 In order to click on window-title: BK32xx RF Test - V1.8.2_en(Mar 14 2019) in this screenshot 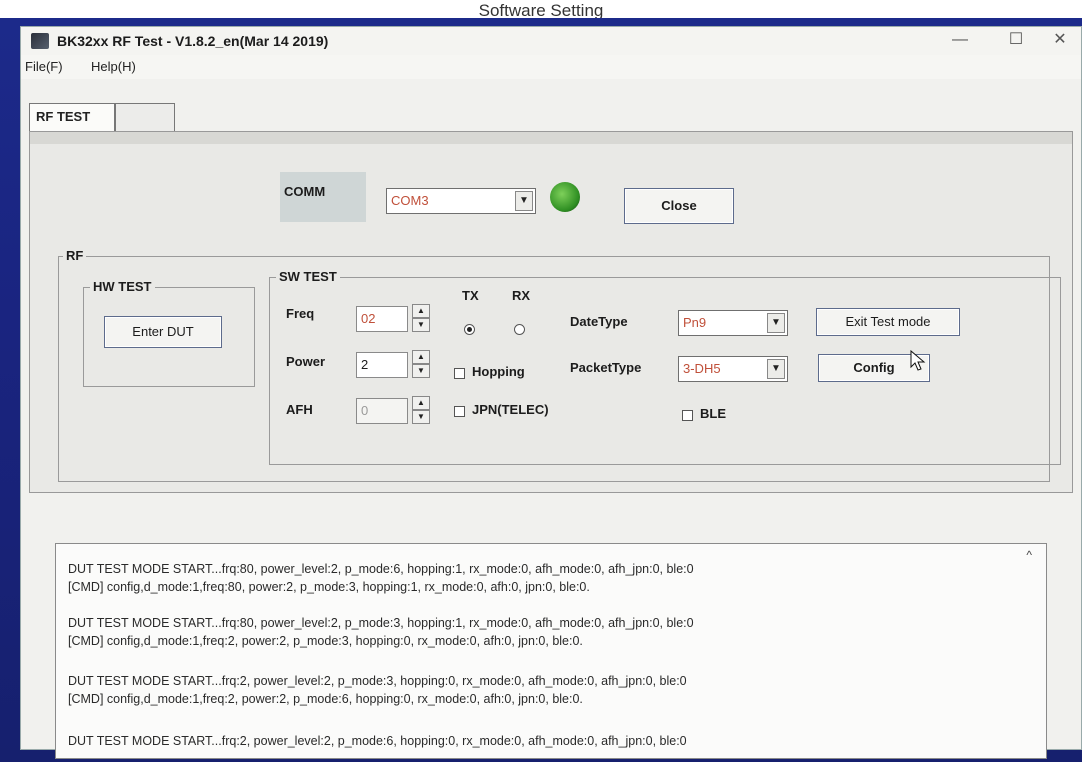, I will do `click(193, 41)`.